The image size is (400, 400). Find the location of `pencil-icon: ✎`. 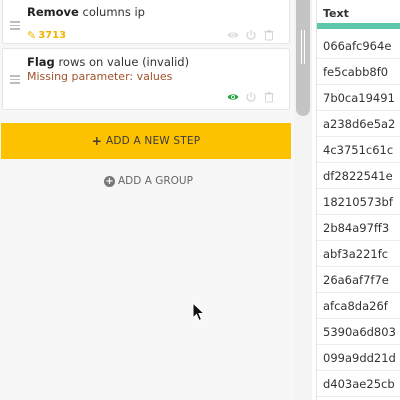

pencil-icon: ✎ is located at coordinates (32, 35).